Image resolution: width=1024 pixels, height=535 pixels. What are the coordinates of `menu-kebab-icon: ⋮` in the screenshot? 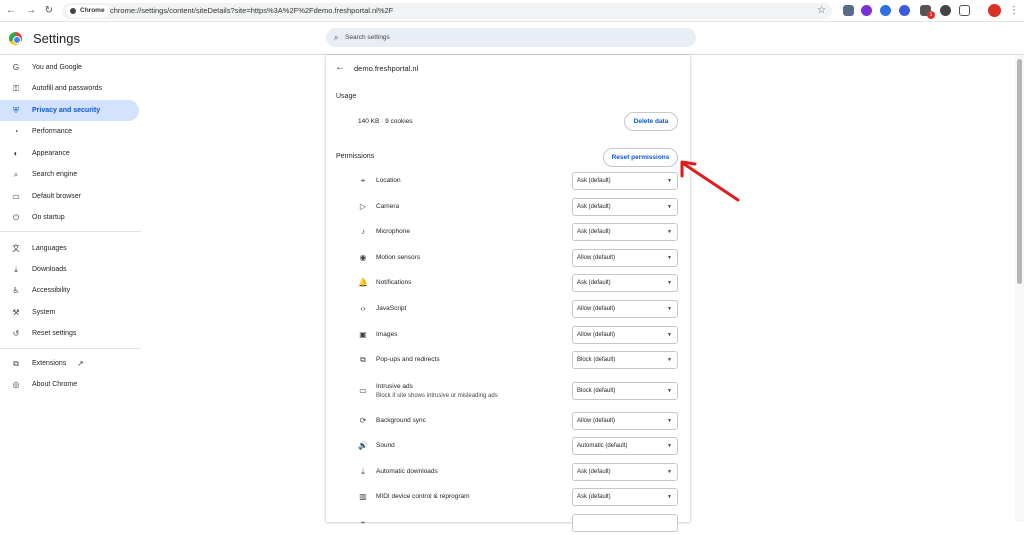 It's located at (1014, 11).